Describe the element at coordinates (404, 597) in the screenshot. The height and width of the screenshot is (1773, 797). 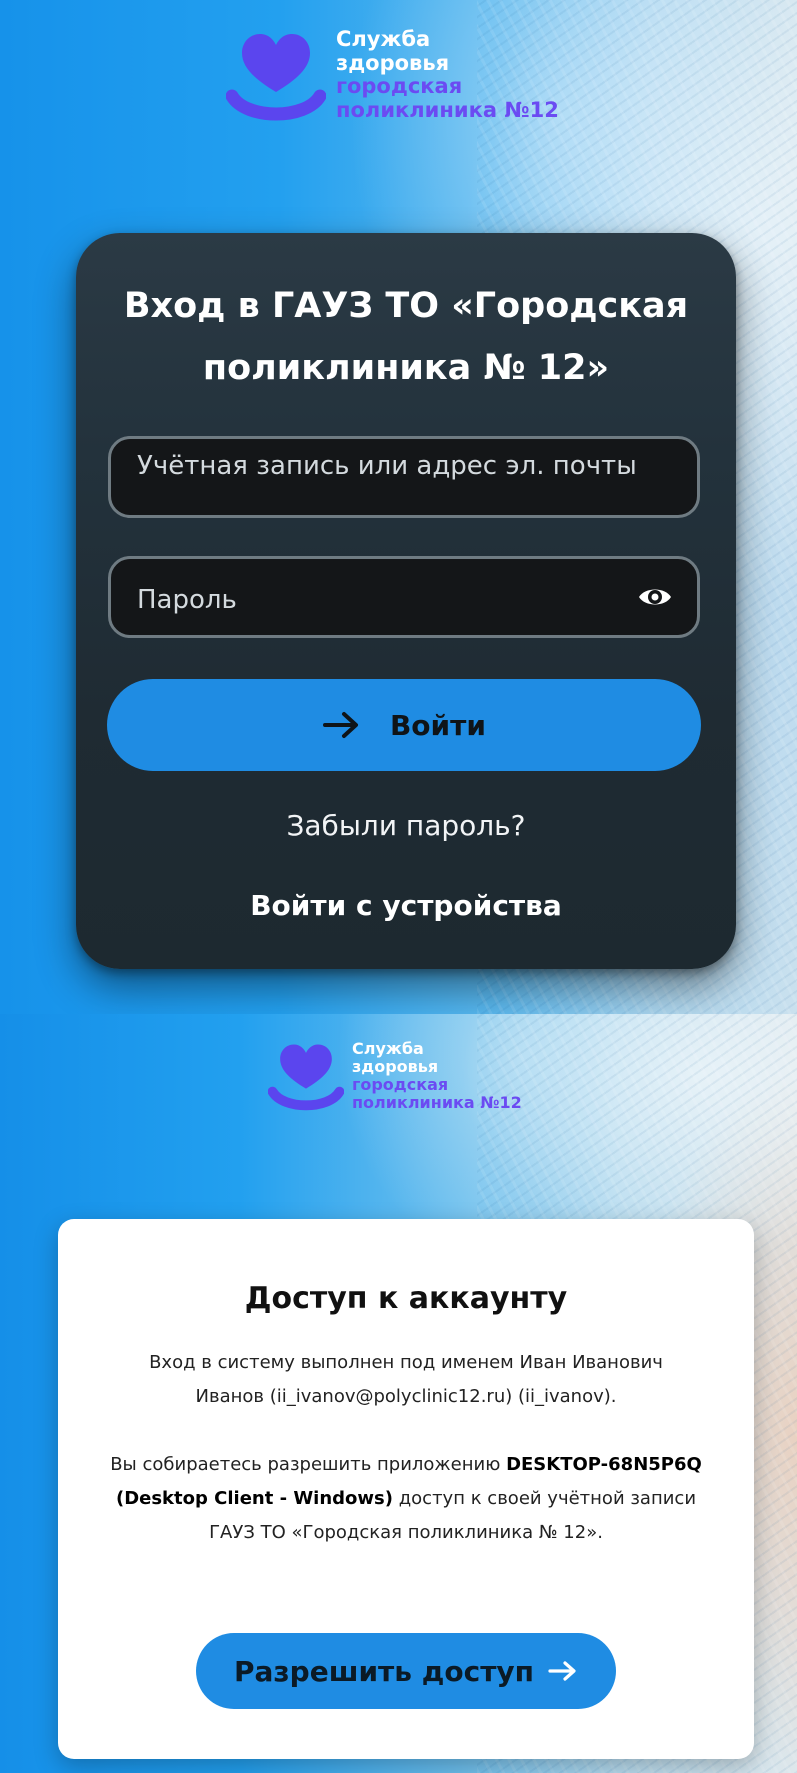
I see `password-input: Пароль` at that location.